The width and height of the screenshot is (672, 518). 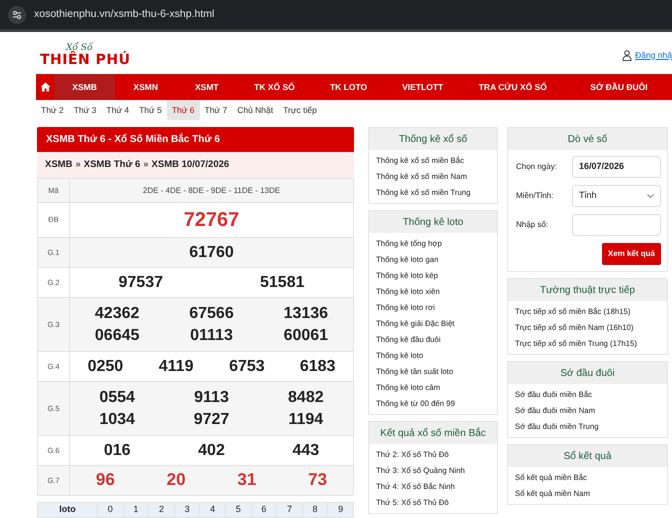 What do you see at coordinates (537, 167) in the screenshot?
I see `field-label: Chọn ngày:` at bounding box center [537, 167].